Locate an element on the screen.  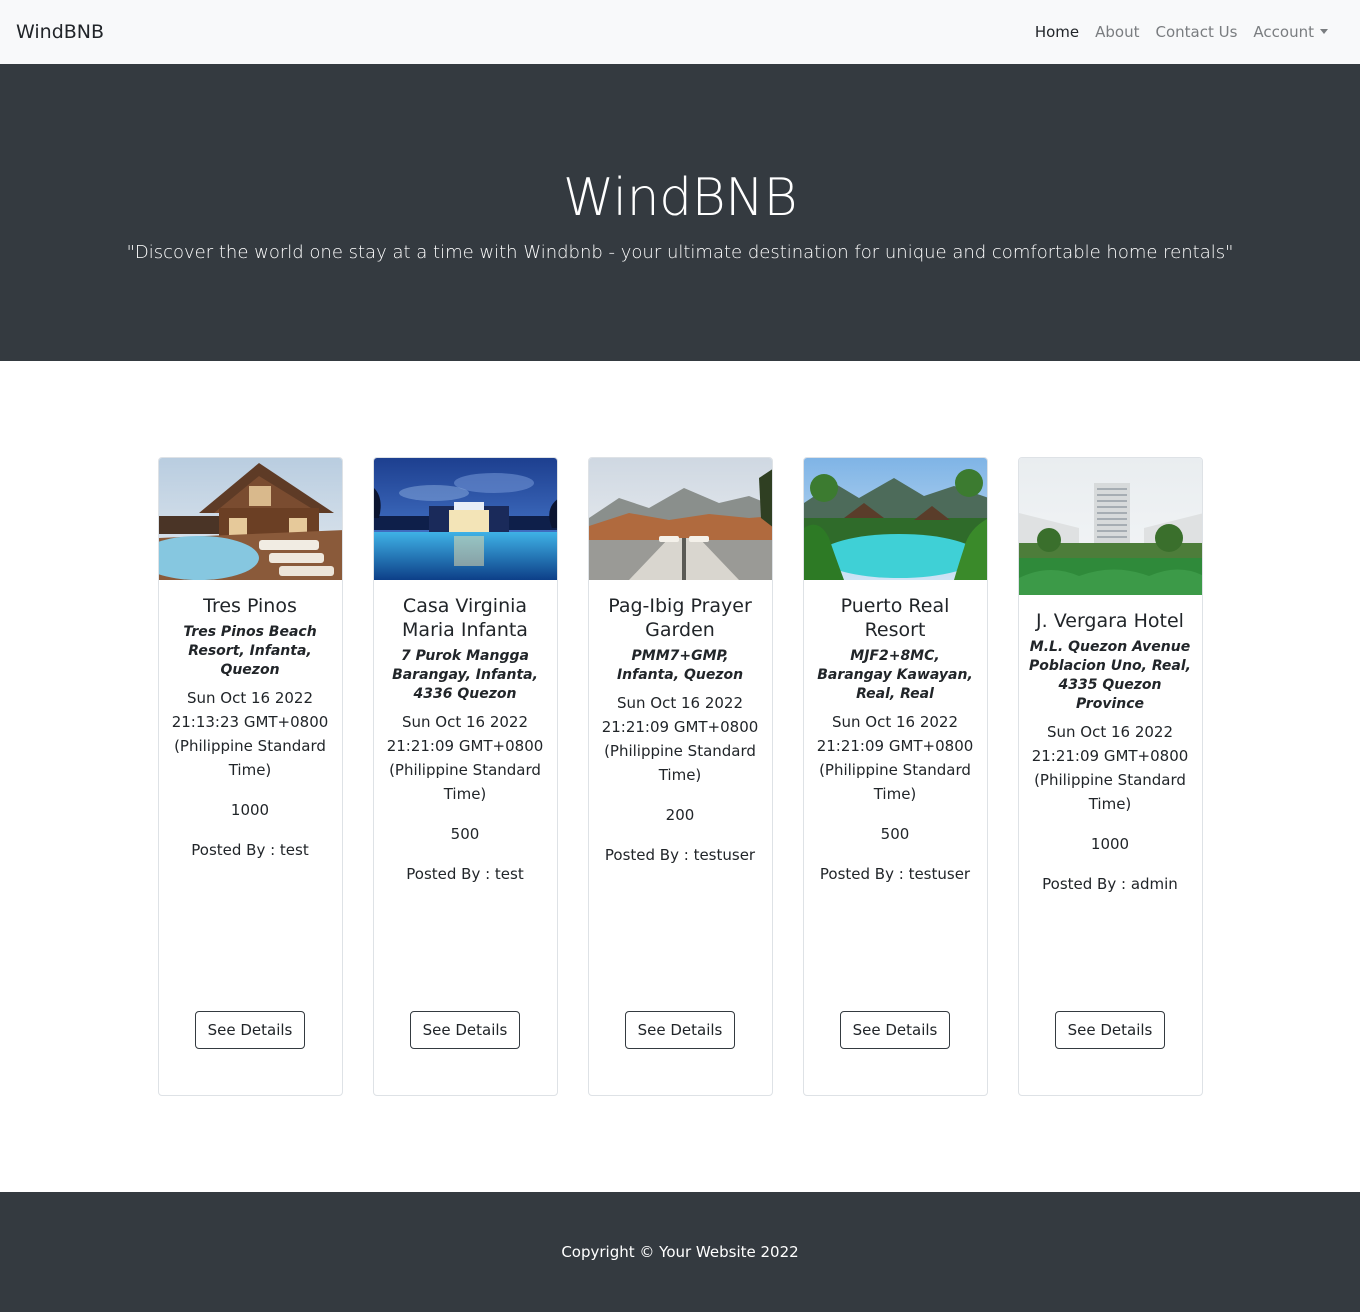
listing-address: MJF2+8MC, Barangay Kawayan, Real, Real is located at coordinates (895, 675).